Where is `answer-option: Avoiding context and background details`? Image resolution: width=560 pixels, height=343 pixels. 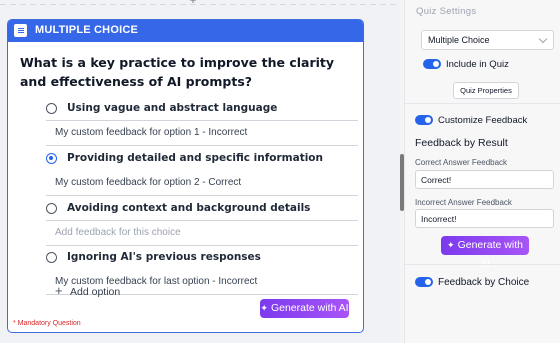
answer-option: Avoiding context and background details is located at coordinates (201, 210).